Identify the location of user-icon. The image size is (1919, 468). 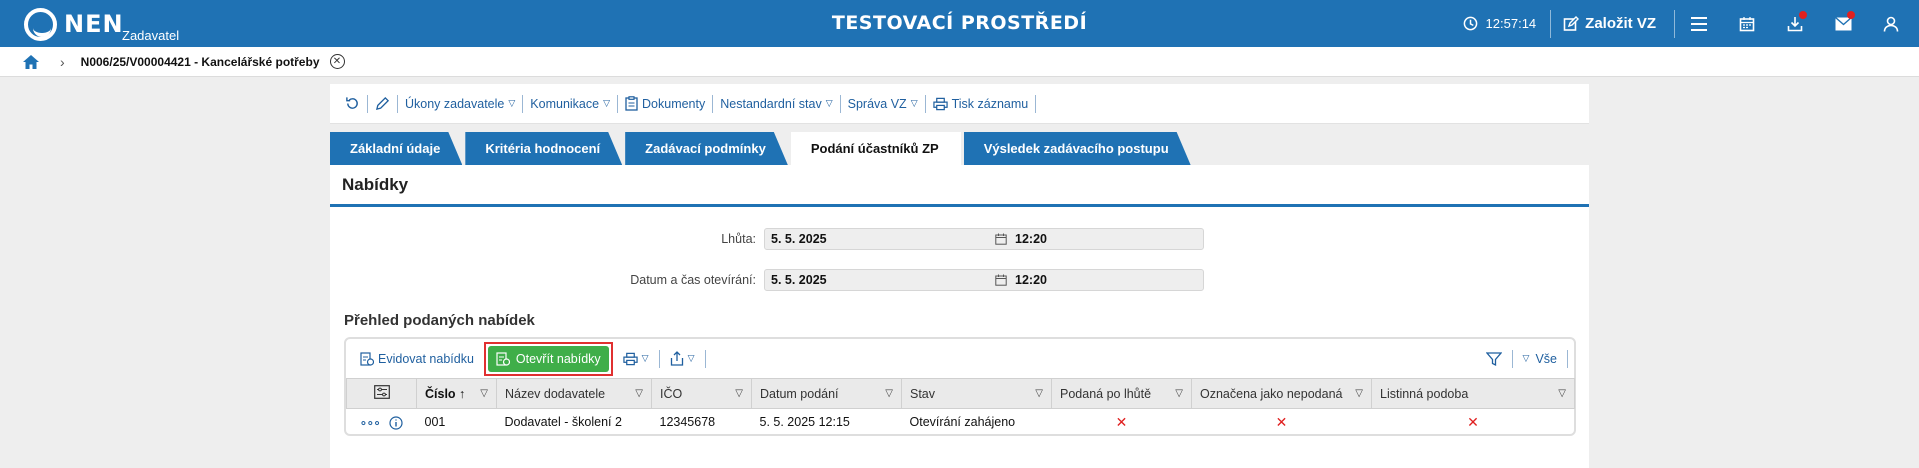
(1891, 24).